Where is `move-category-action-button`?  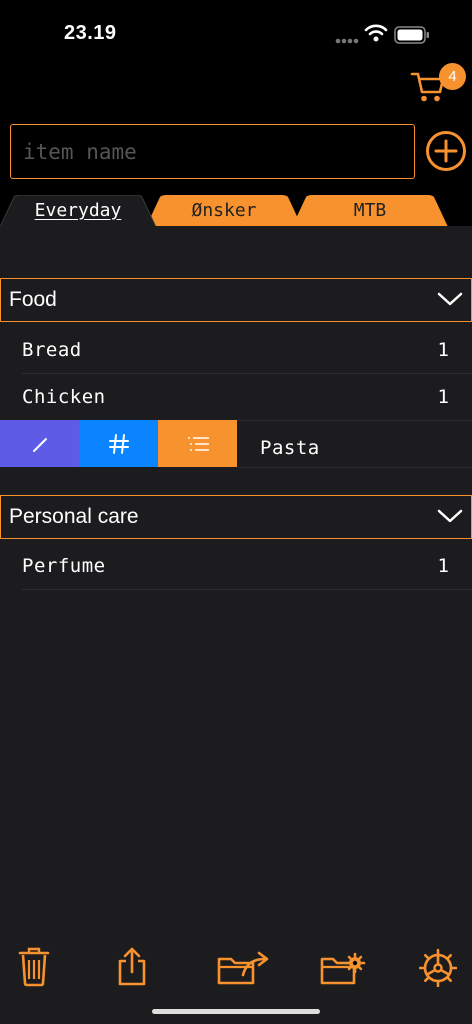 move-category-action-button is located at coordinates (197, 443).